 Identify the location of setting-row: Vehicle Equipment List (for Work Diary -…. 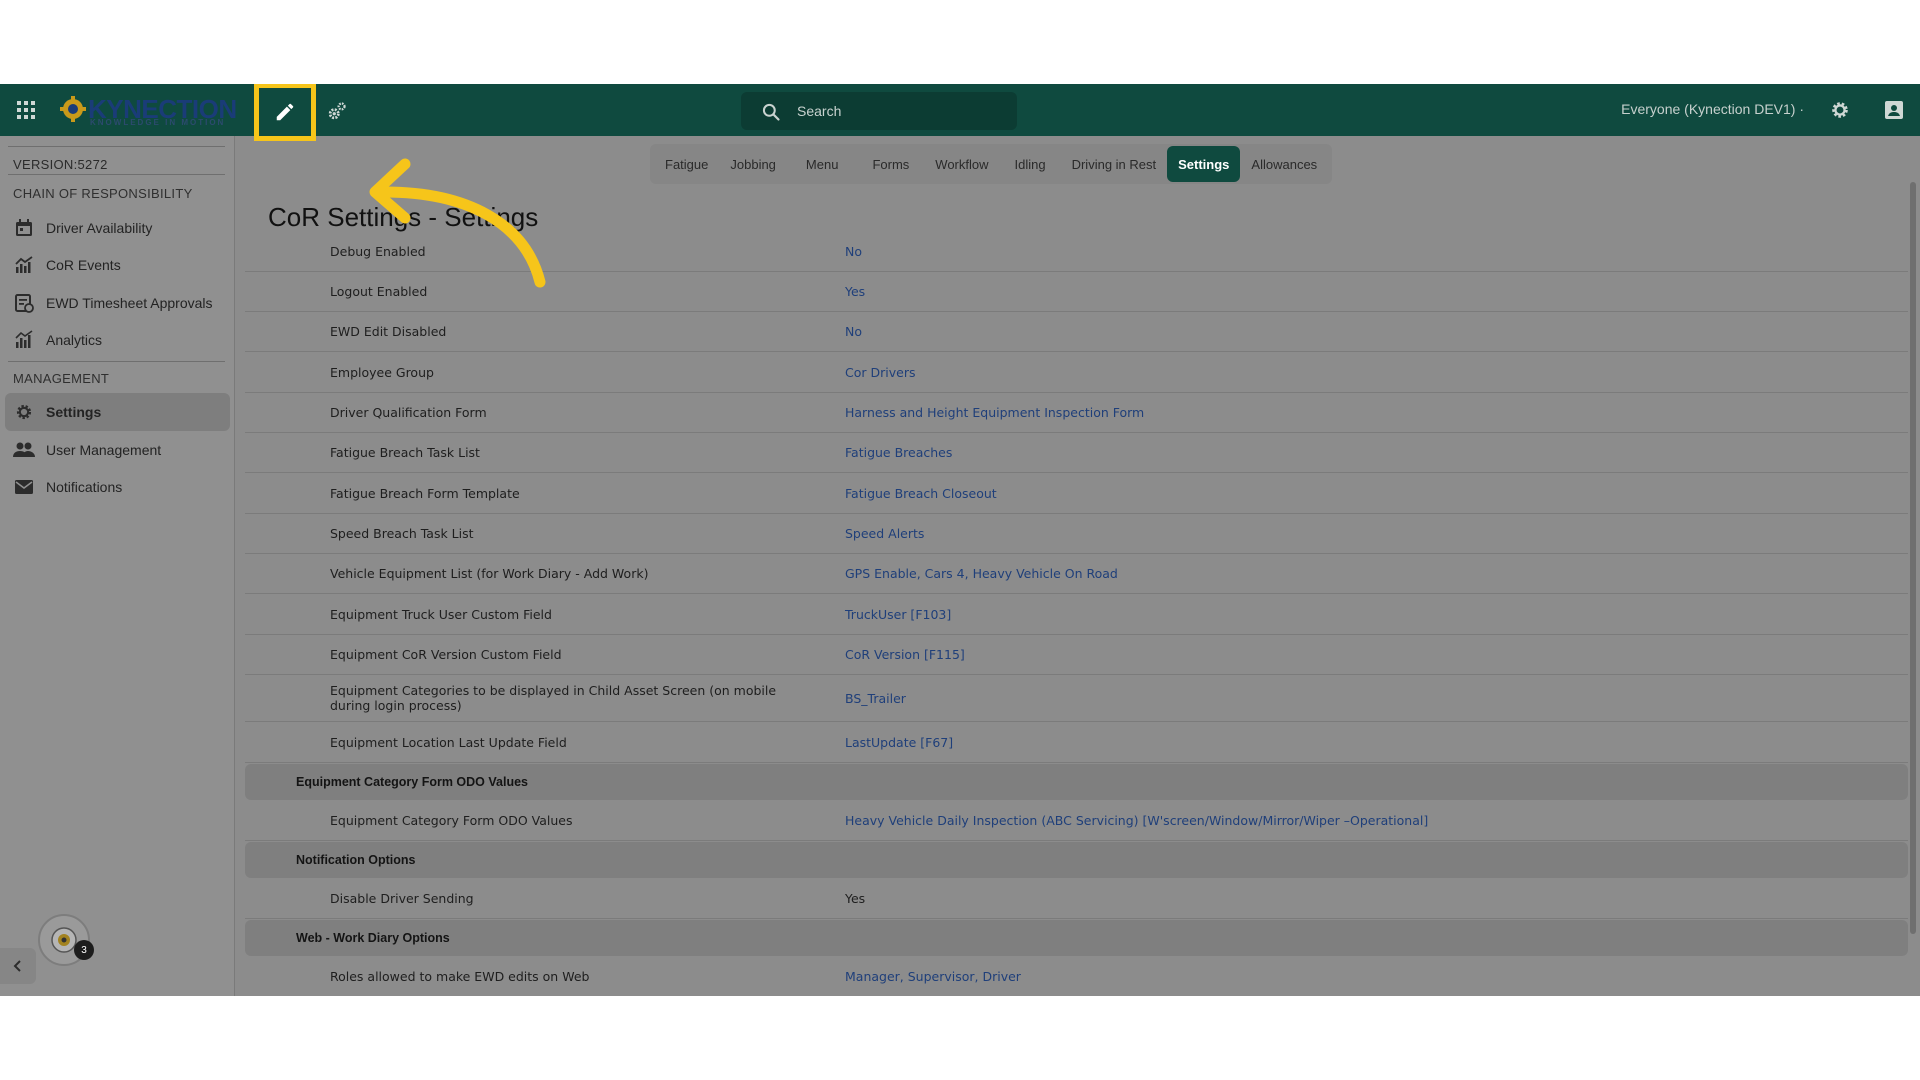
(1076, 574).